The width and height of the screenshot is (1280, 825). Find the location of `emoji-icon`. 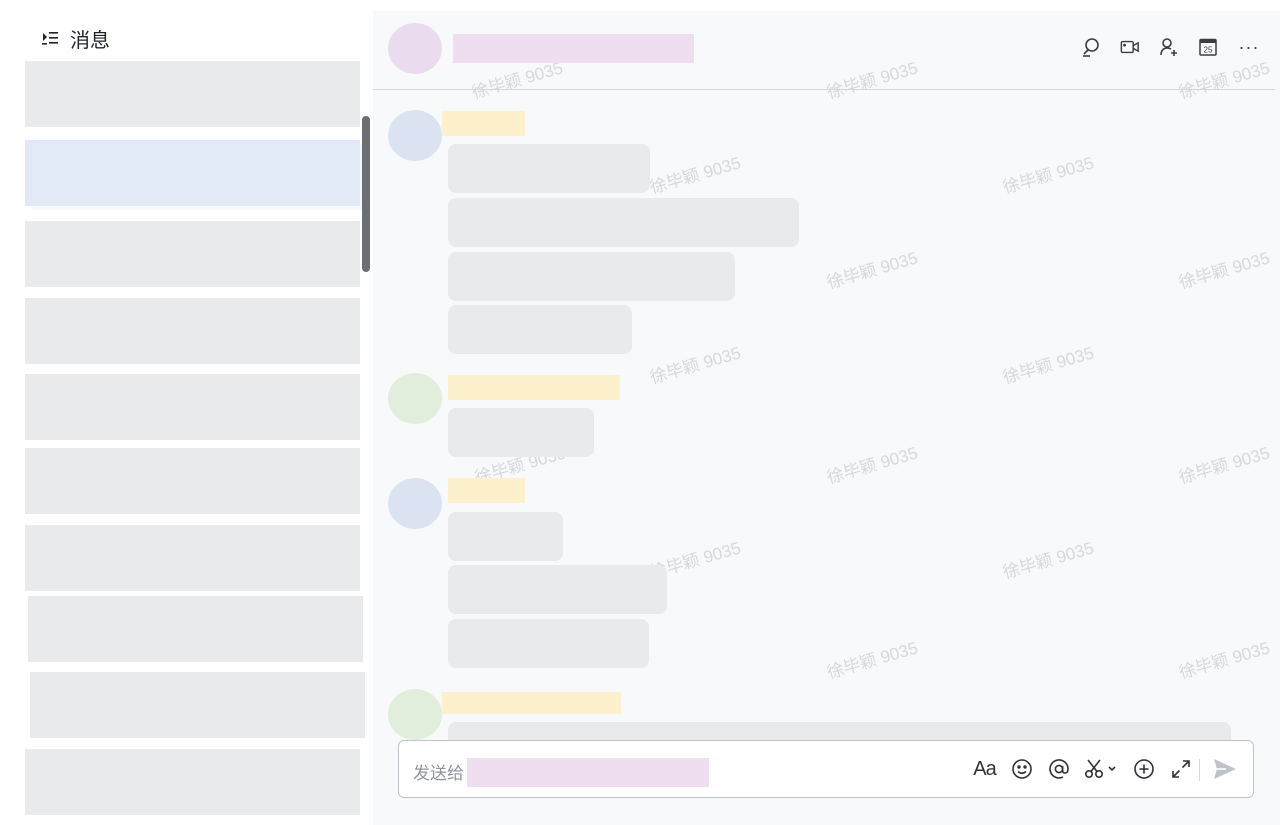

emoji-icon is located at coordinates (1021, 769).